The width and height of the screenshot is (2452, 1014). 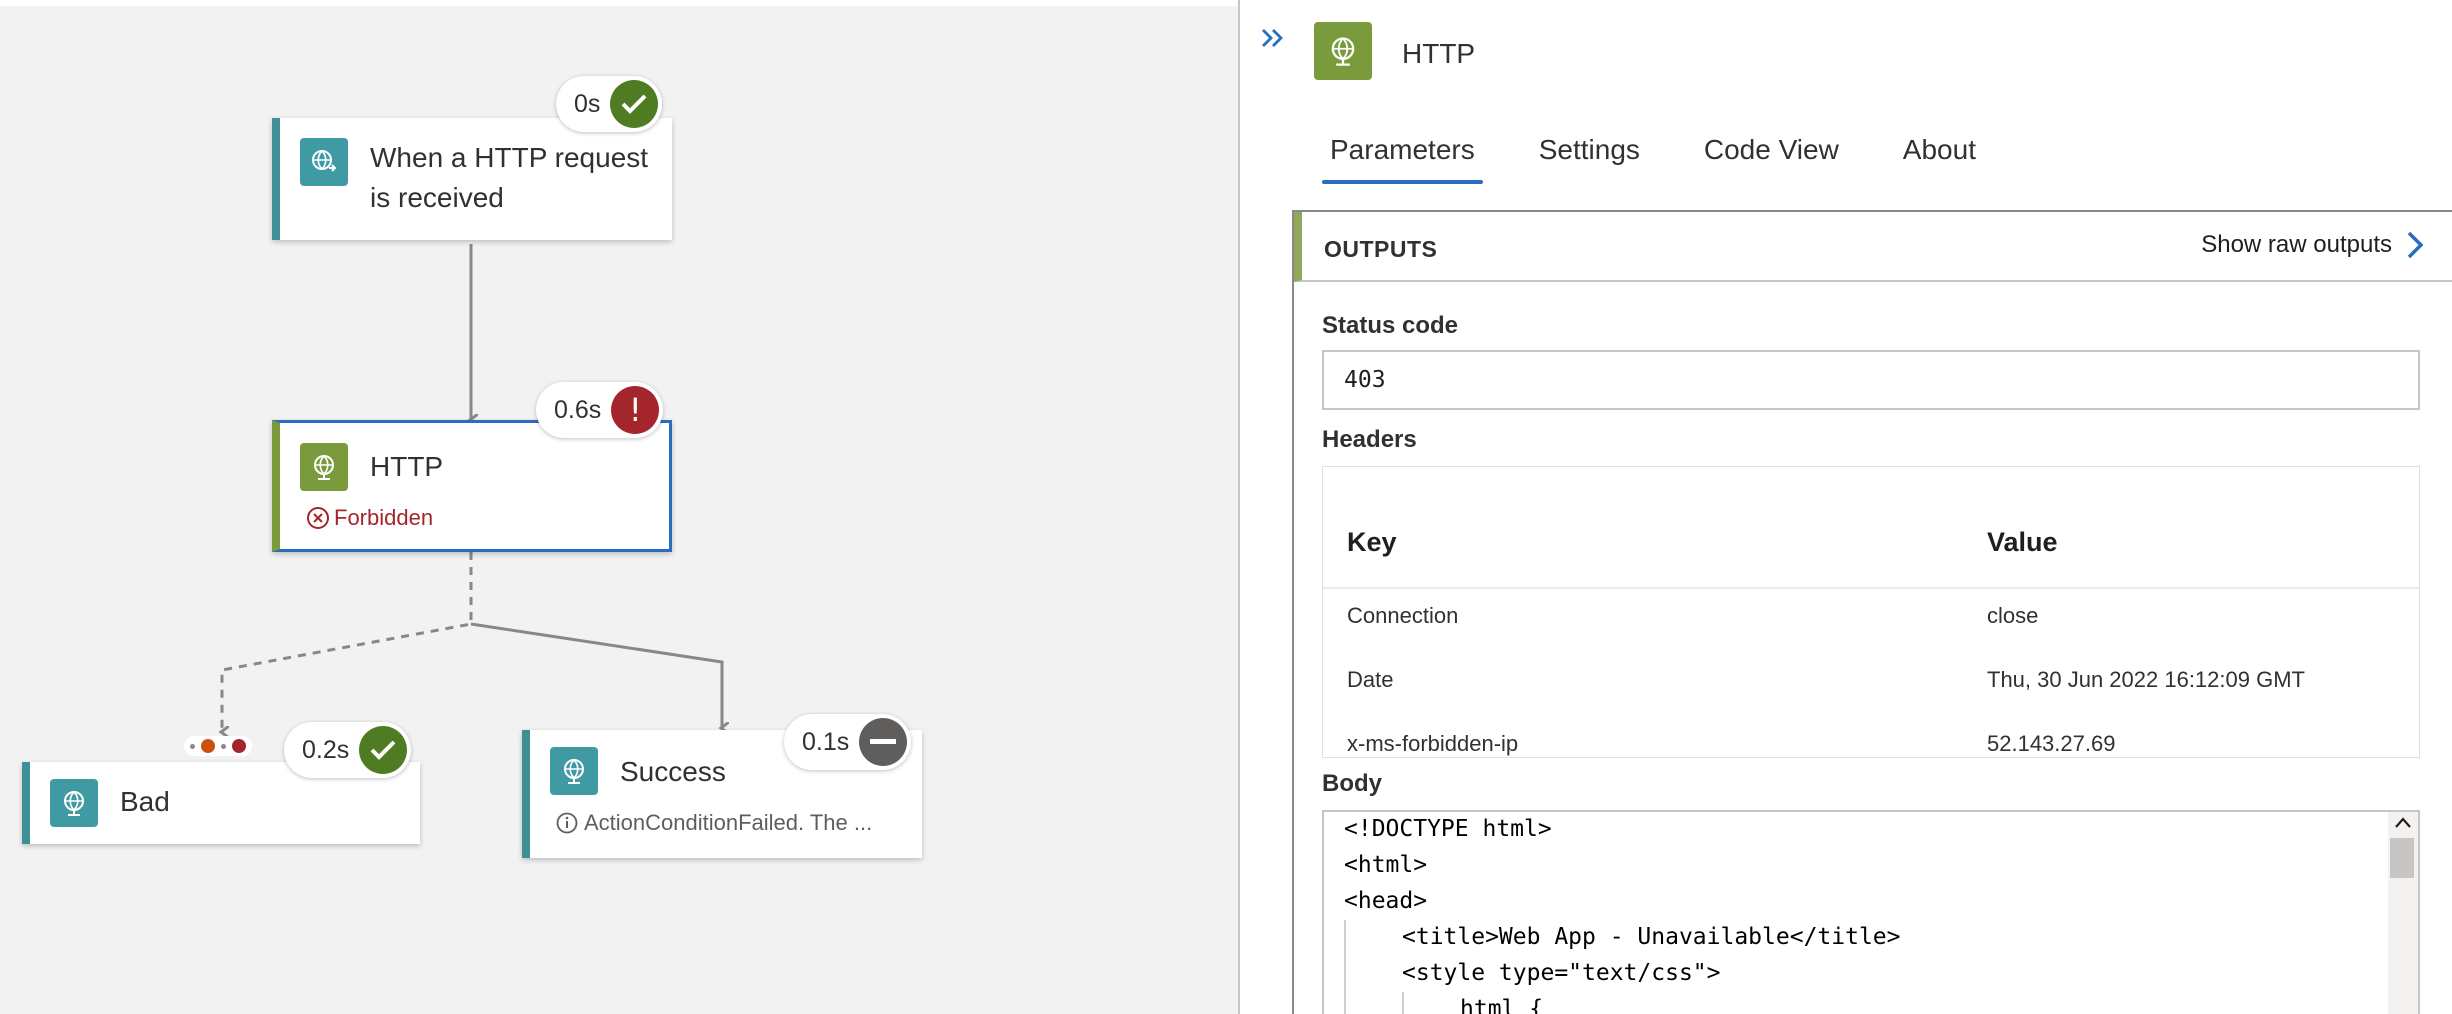 What do you see at coordinates (208, 746) in the screenshot?
I see `failed-dot` at bounding box center [208, 746].